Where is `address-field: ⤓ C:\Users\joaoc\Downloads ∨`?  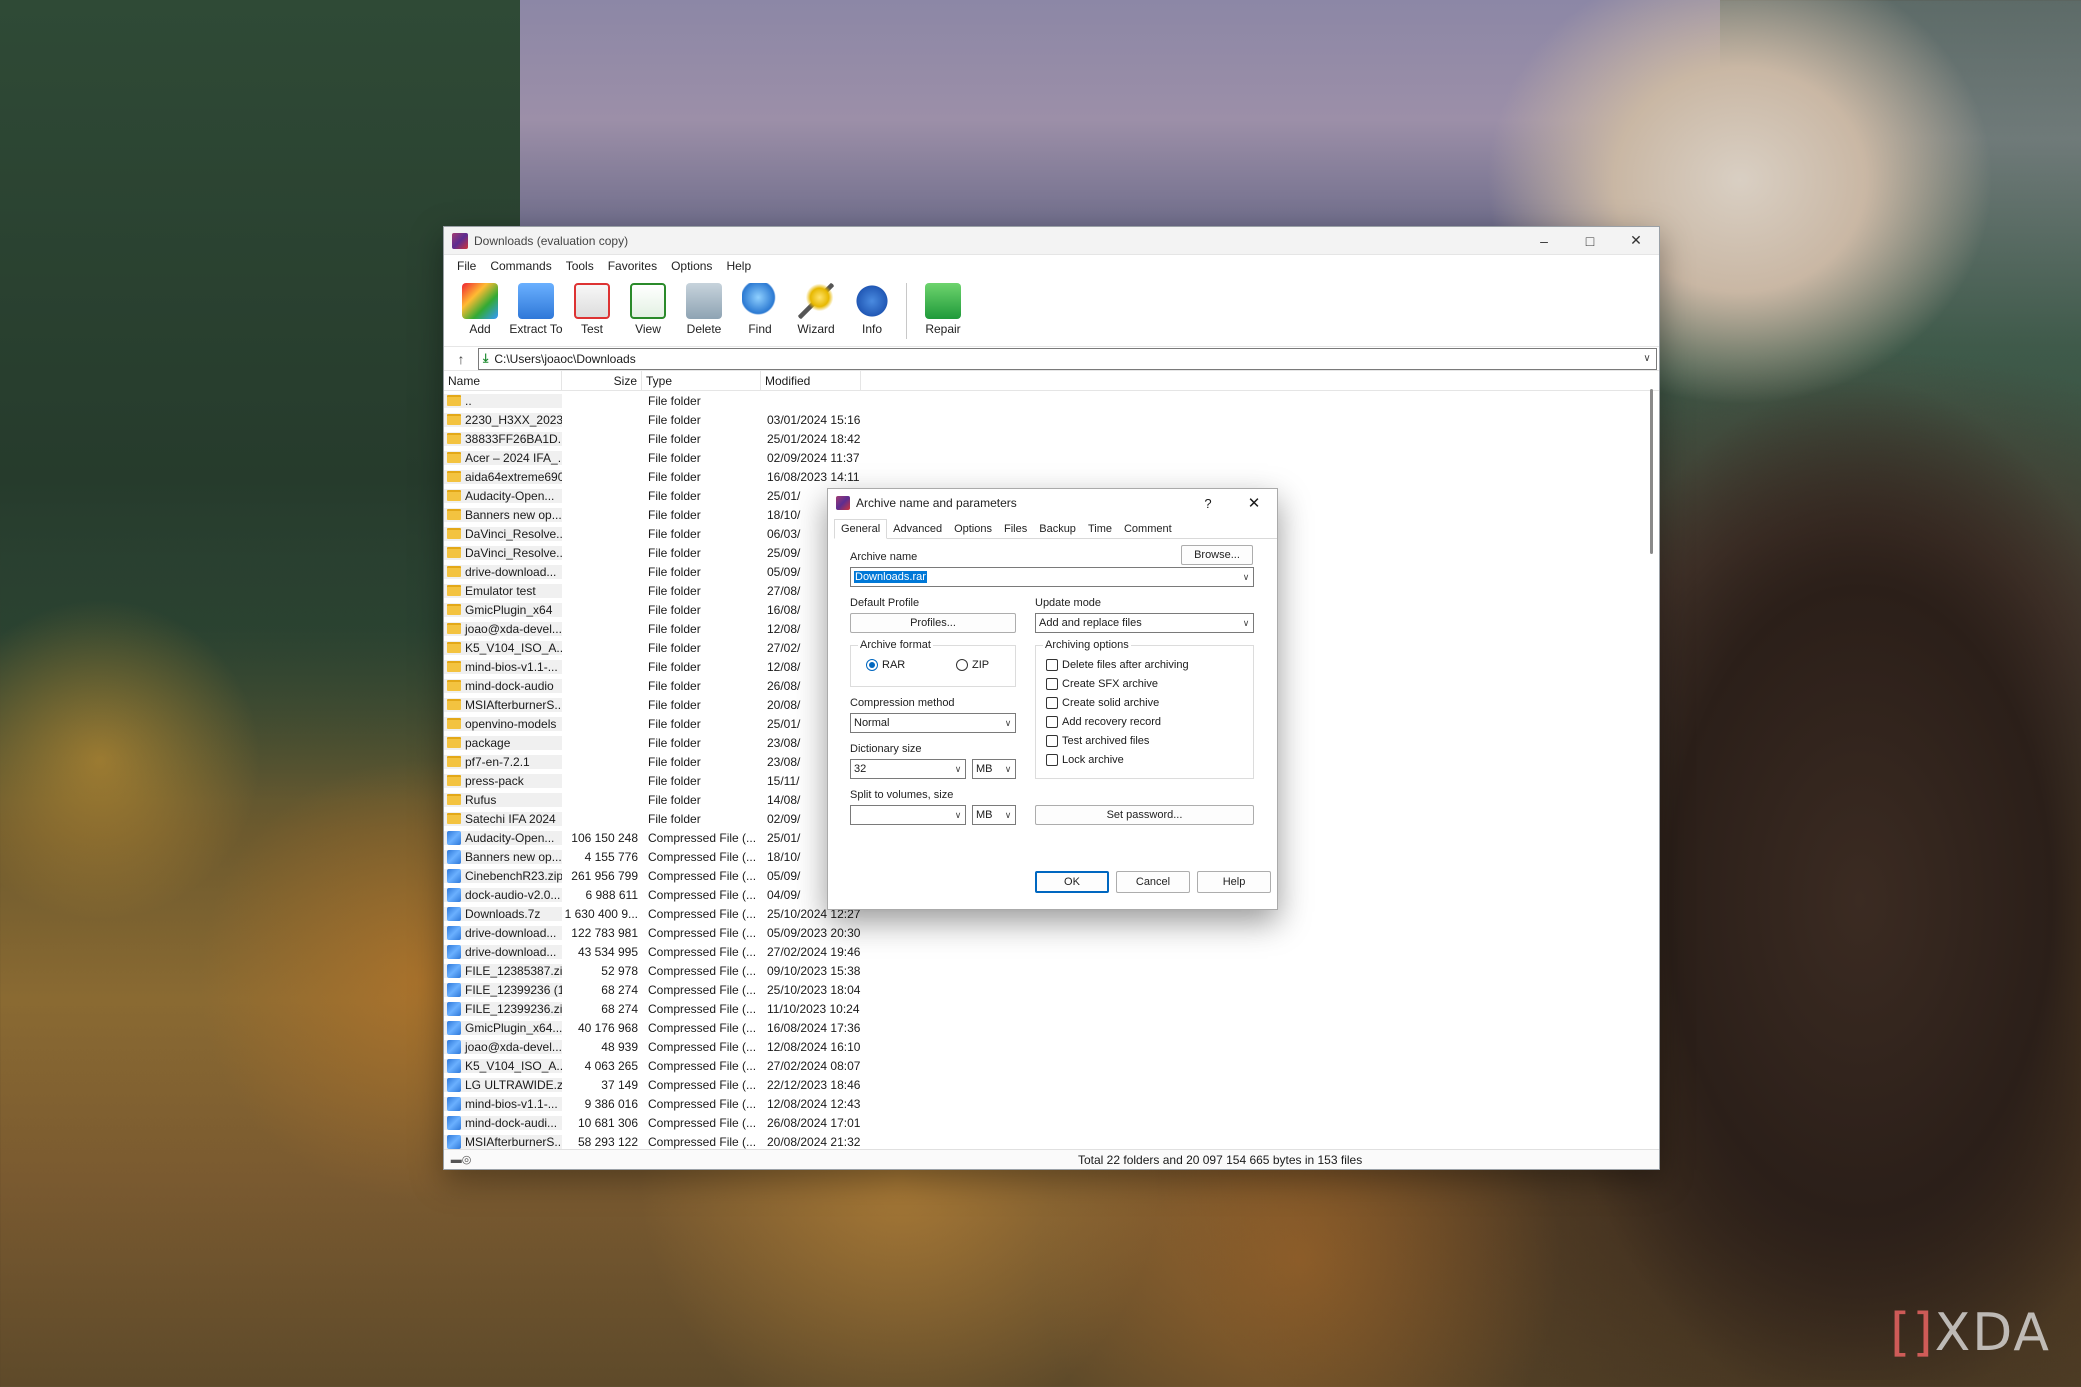
address-field: ⤓ C:\Users\joaoc\Downloads ∨ is located at coordinates (1067, 358).